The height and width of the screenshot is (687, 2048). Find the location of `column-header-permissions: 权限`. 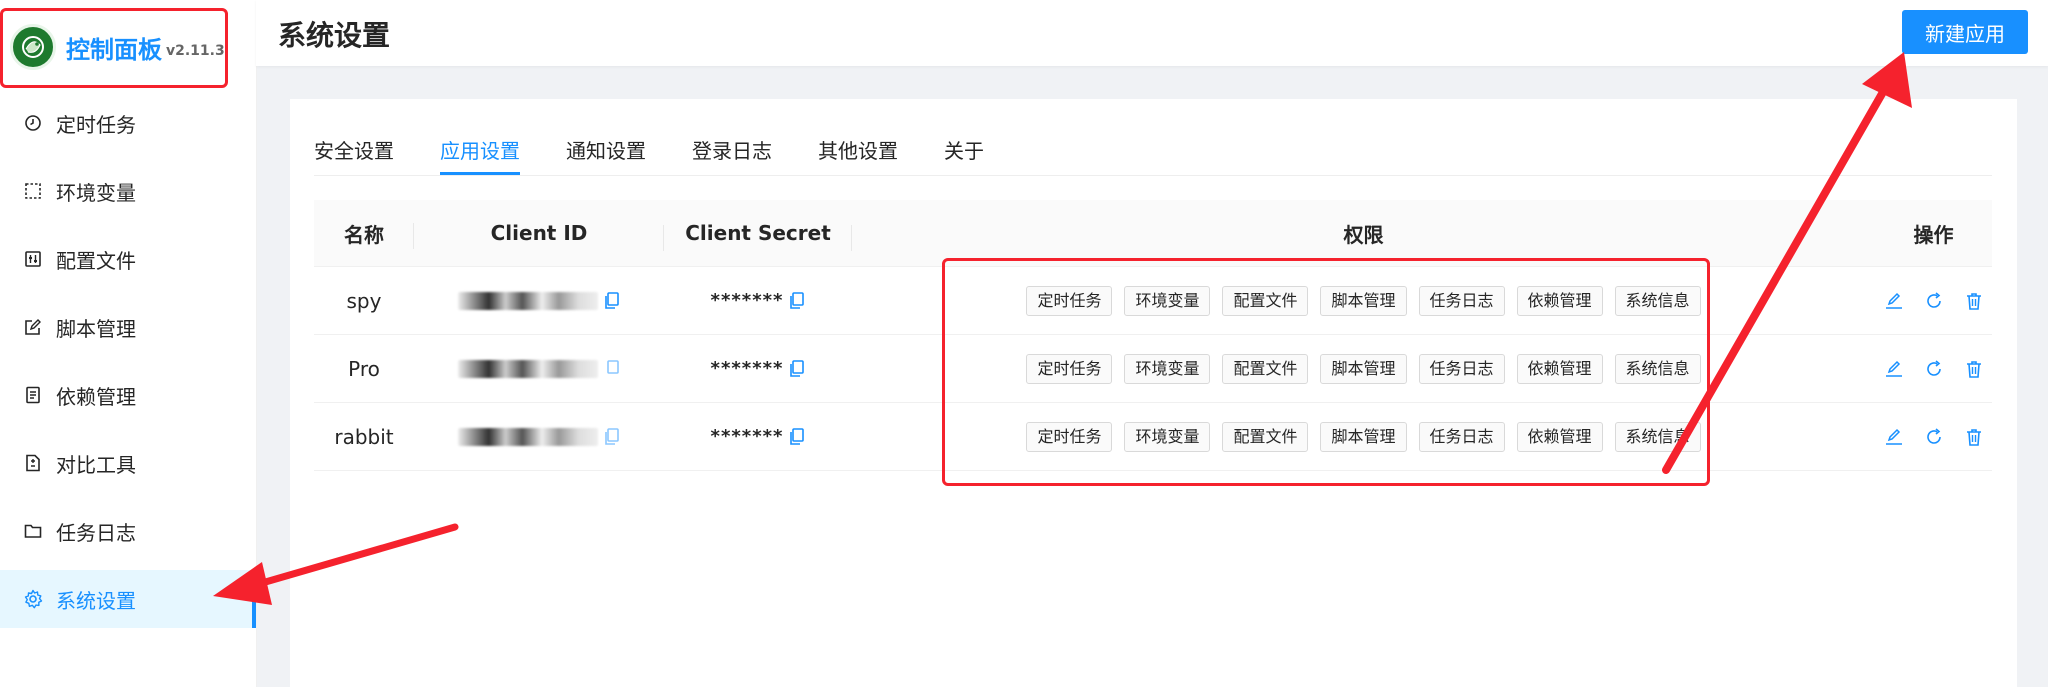

column-header-permissions: 权限 is located at coordinates (1363, 234).